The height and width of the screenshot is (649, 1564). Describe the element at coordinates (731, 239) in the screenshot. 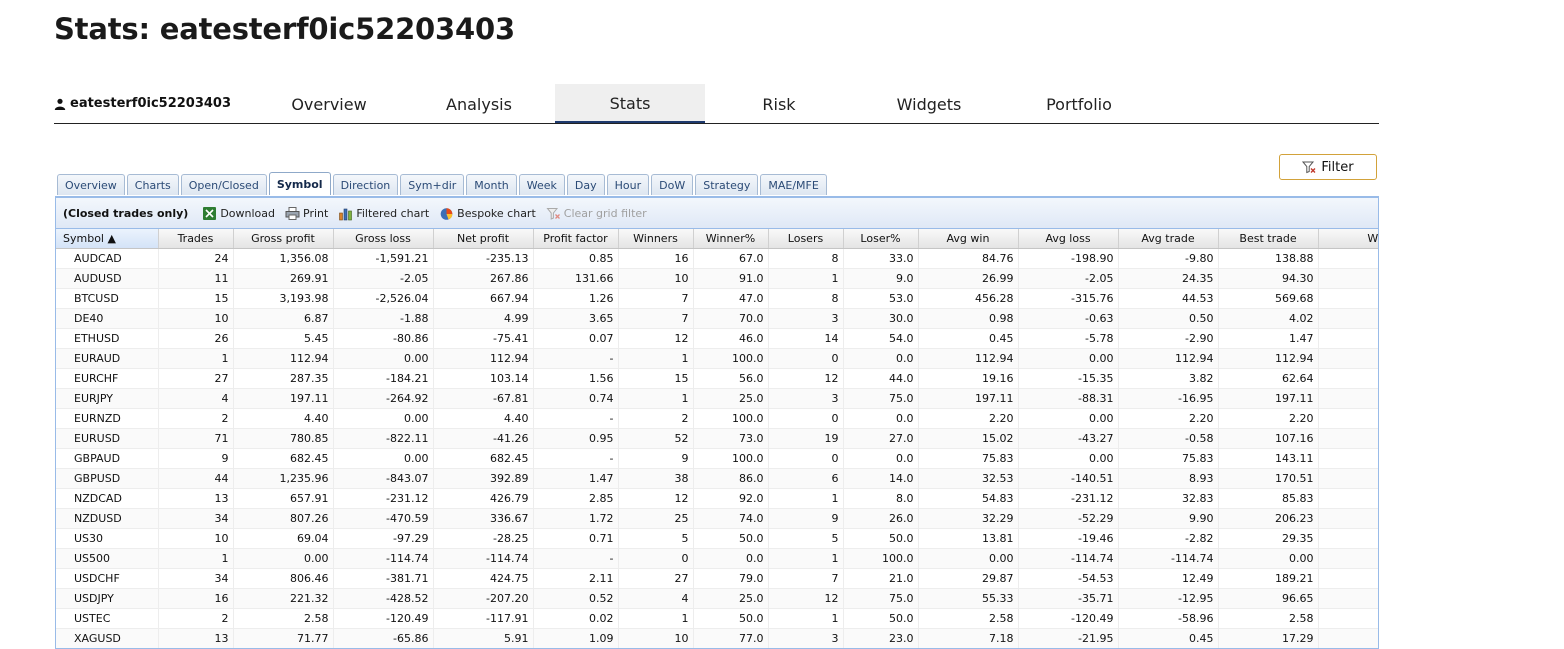

I see `column-header-winner: Winner%` at that location.